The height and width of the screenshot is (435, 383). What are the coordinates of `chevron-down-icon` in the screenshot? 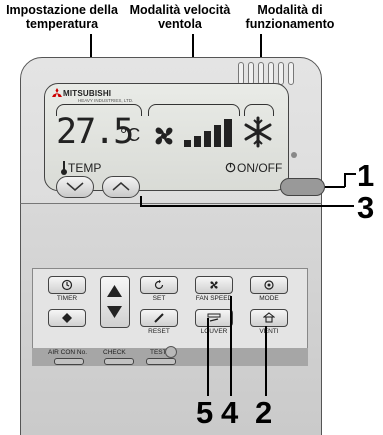 It's located at (75, 186).